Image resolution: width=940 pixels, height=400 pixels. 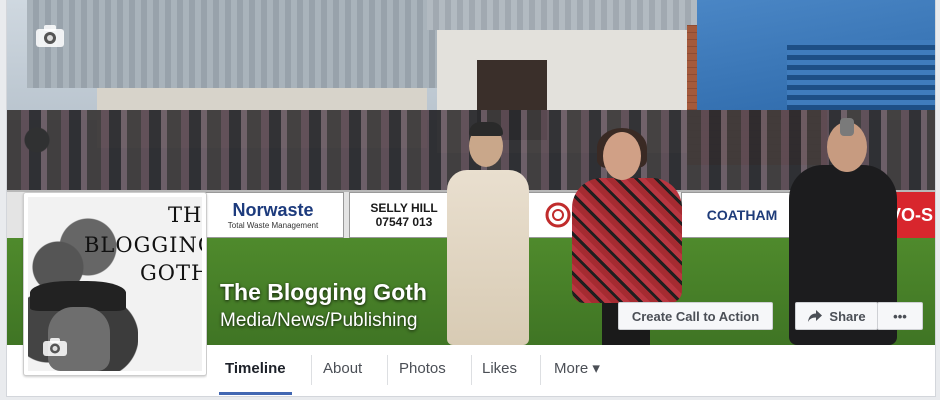 I want to click on stand-seats, so click(x=861, y=75).